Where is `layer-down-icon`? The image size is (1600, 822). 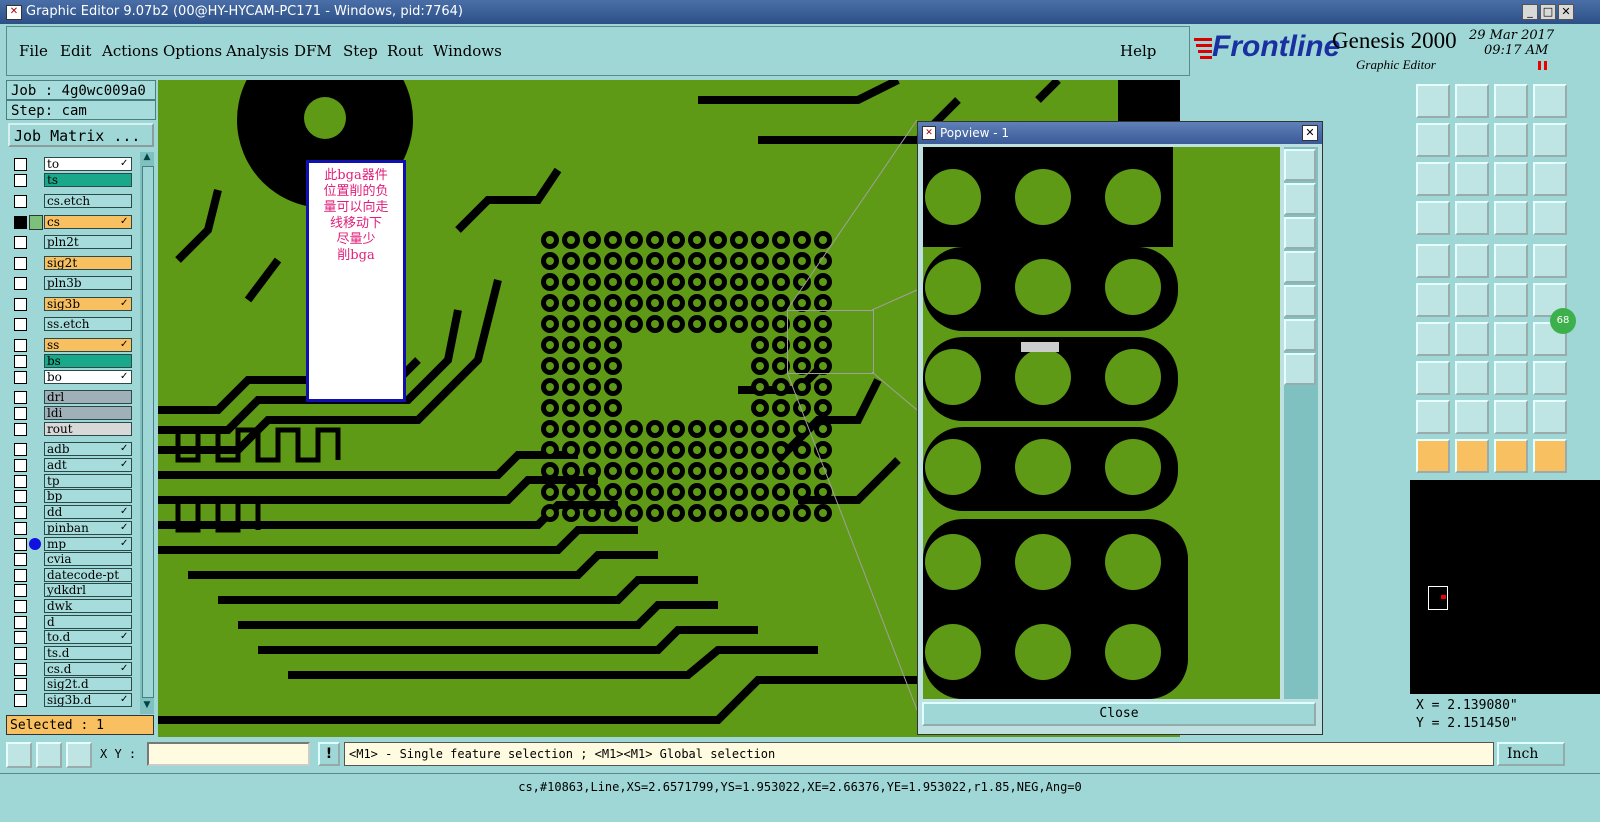
layer-down-icon is located at coordinates (1472, 101).